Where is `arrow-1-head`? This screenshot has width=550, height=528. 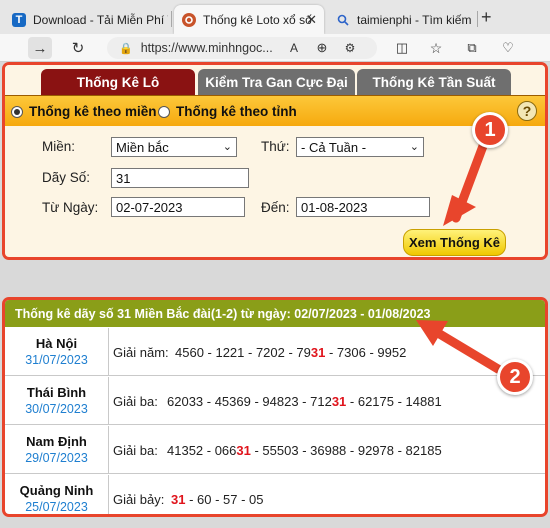 arrow-1-head is located at coordinates (459, 210).